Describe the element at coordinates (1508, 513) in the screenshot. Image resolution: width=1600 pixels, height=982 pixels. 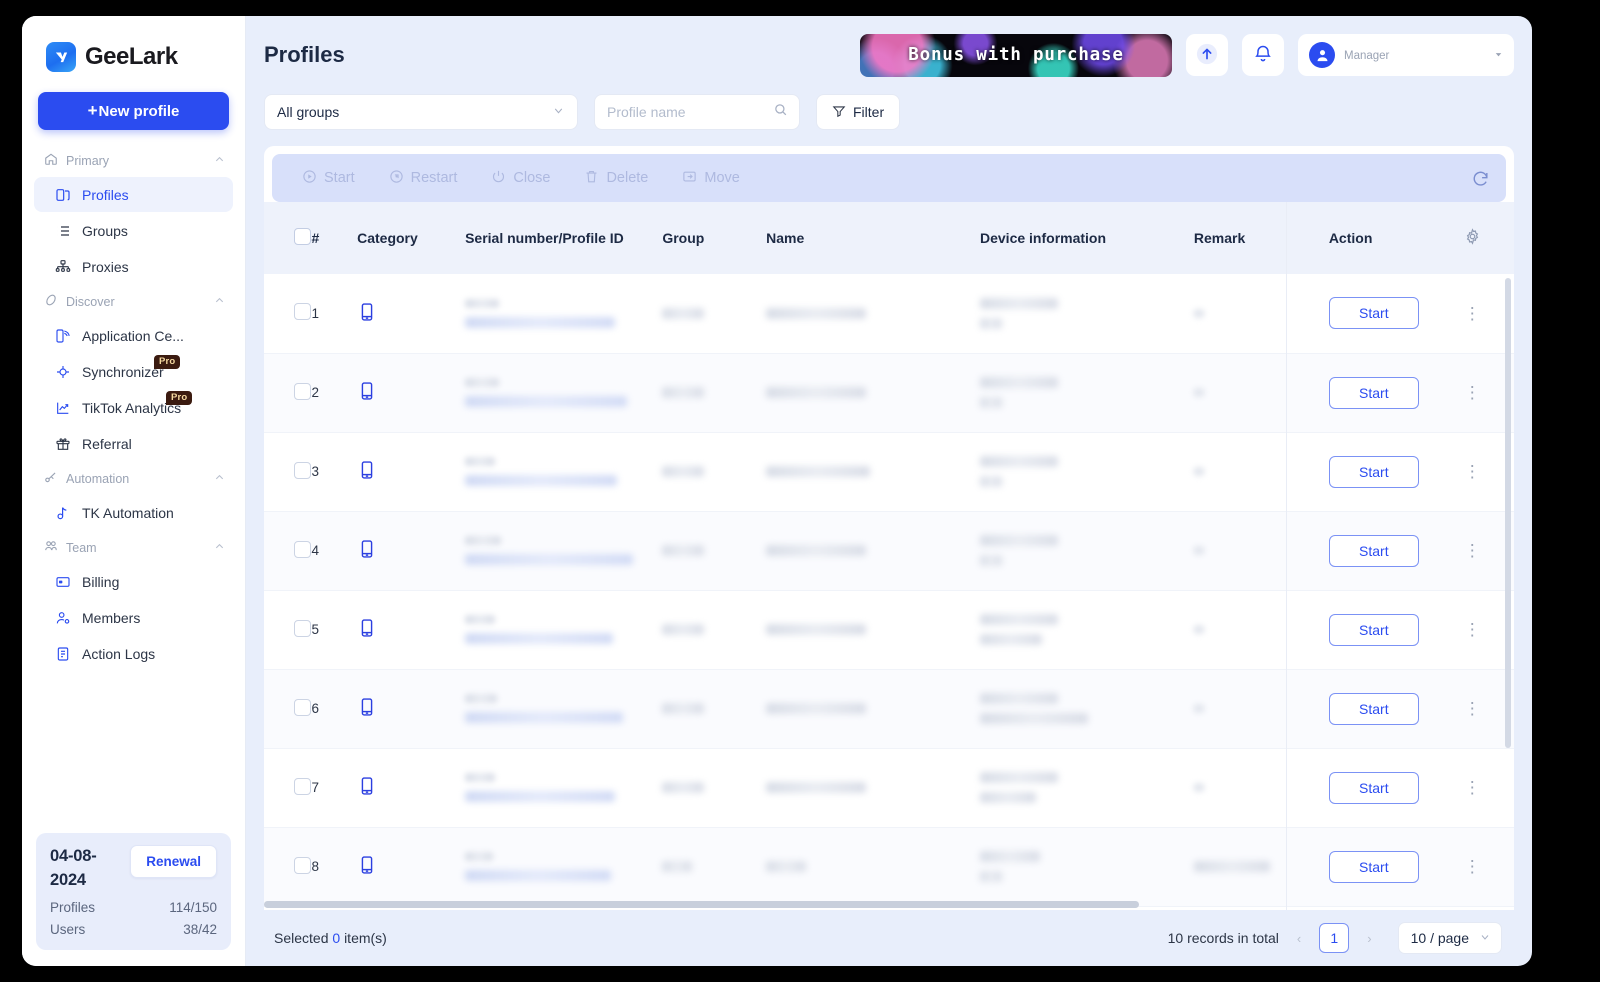
I see `vertical-scrollbar` at that location.